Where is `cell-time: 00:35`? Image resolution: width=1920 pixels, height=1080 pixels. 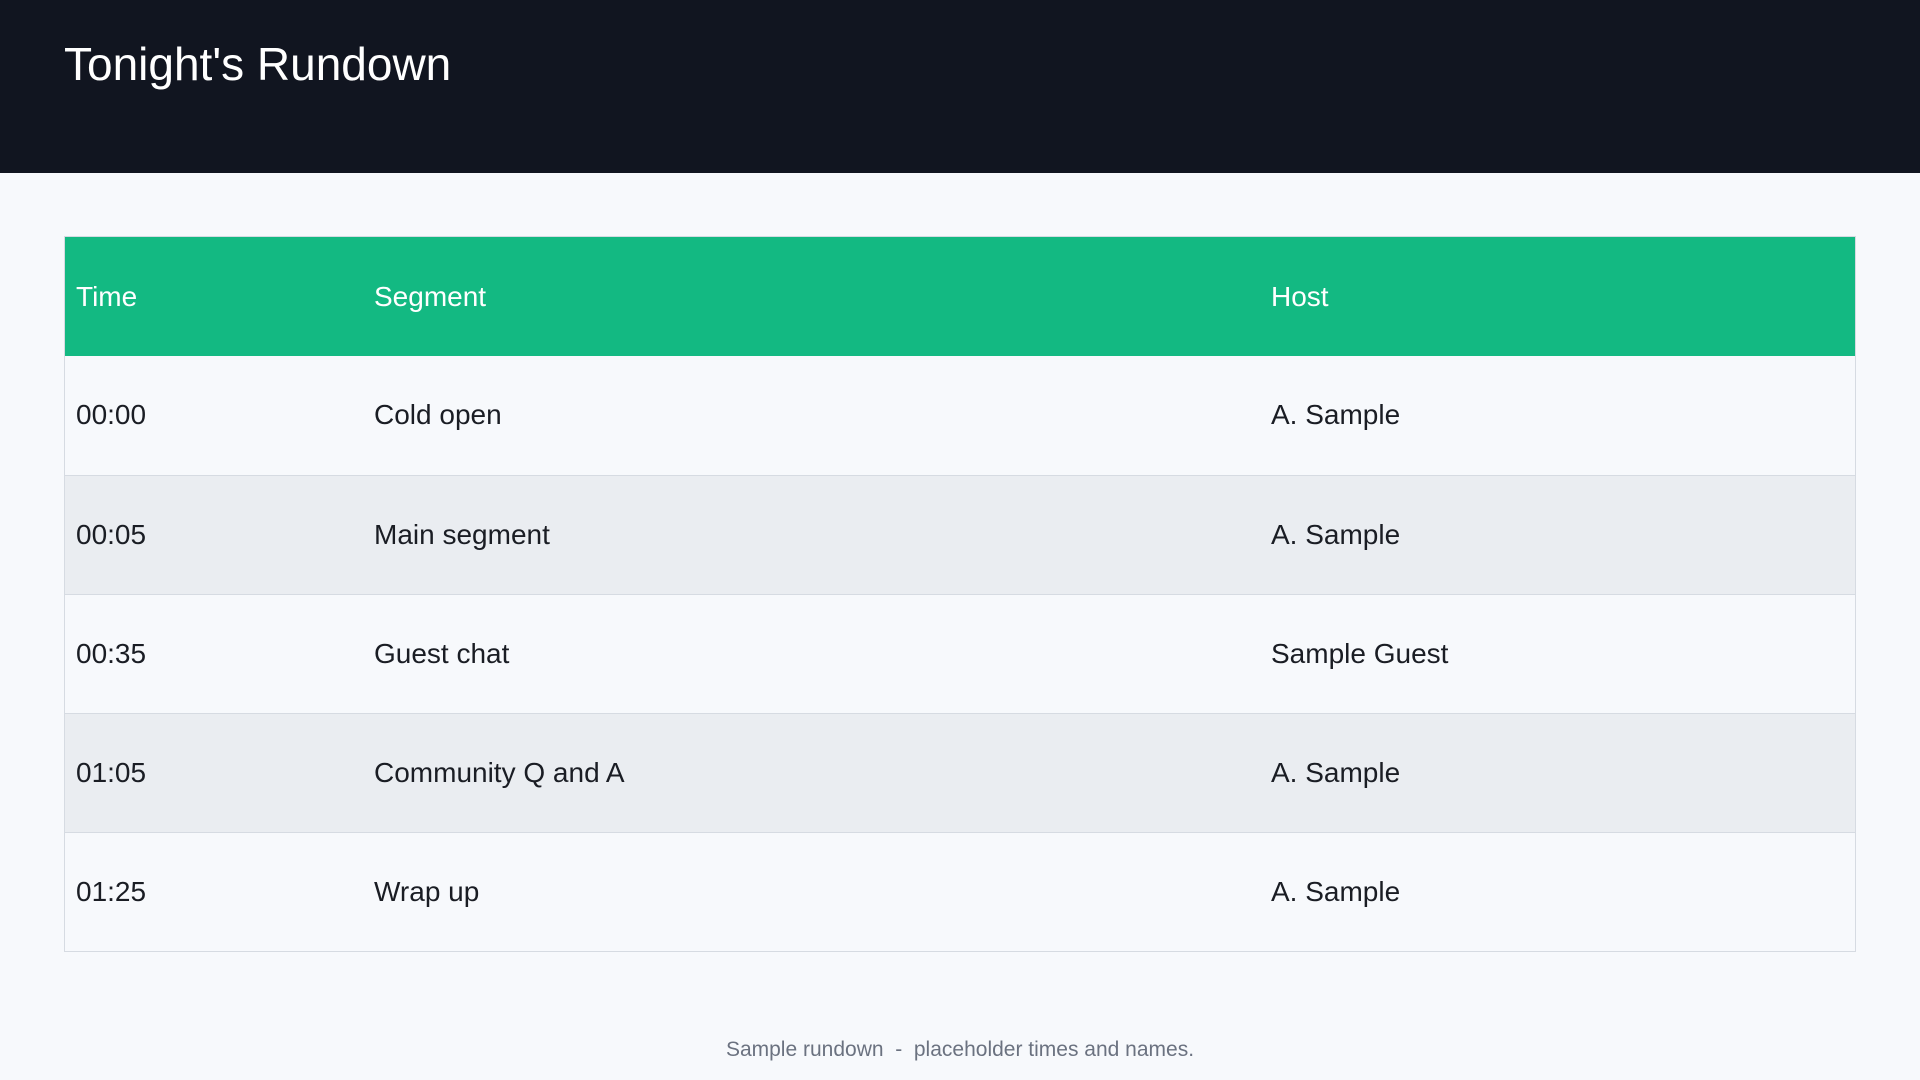 cell-time: 00:35 is located at coordinates (111, 653).